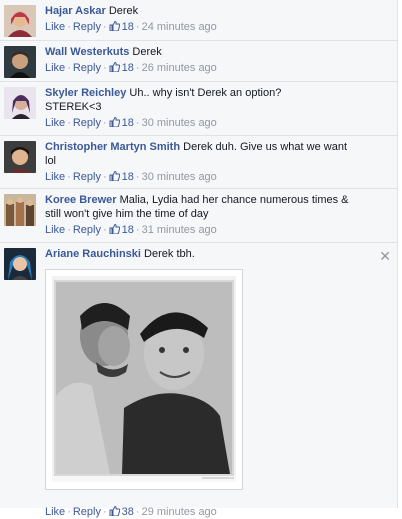  I want to click on comment-text-line2: lol, so click(51, 161).